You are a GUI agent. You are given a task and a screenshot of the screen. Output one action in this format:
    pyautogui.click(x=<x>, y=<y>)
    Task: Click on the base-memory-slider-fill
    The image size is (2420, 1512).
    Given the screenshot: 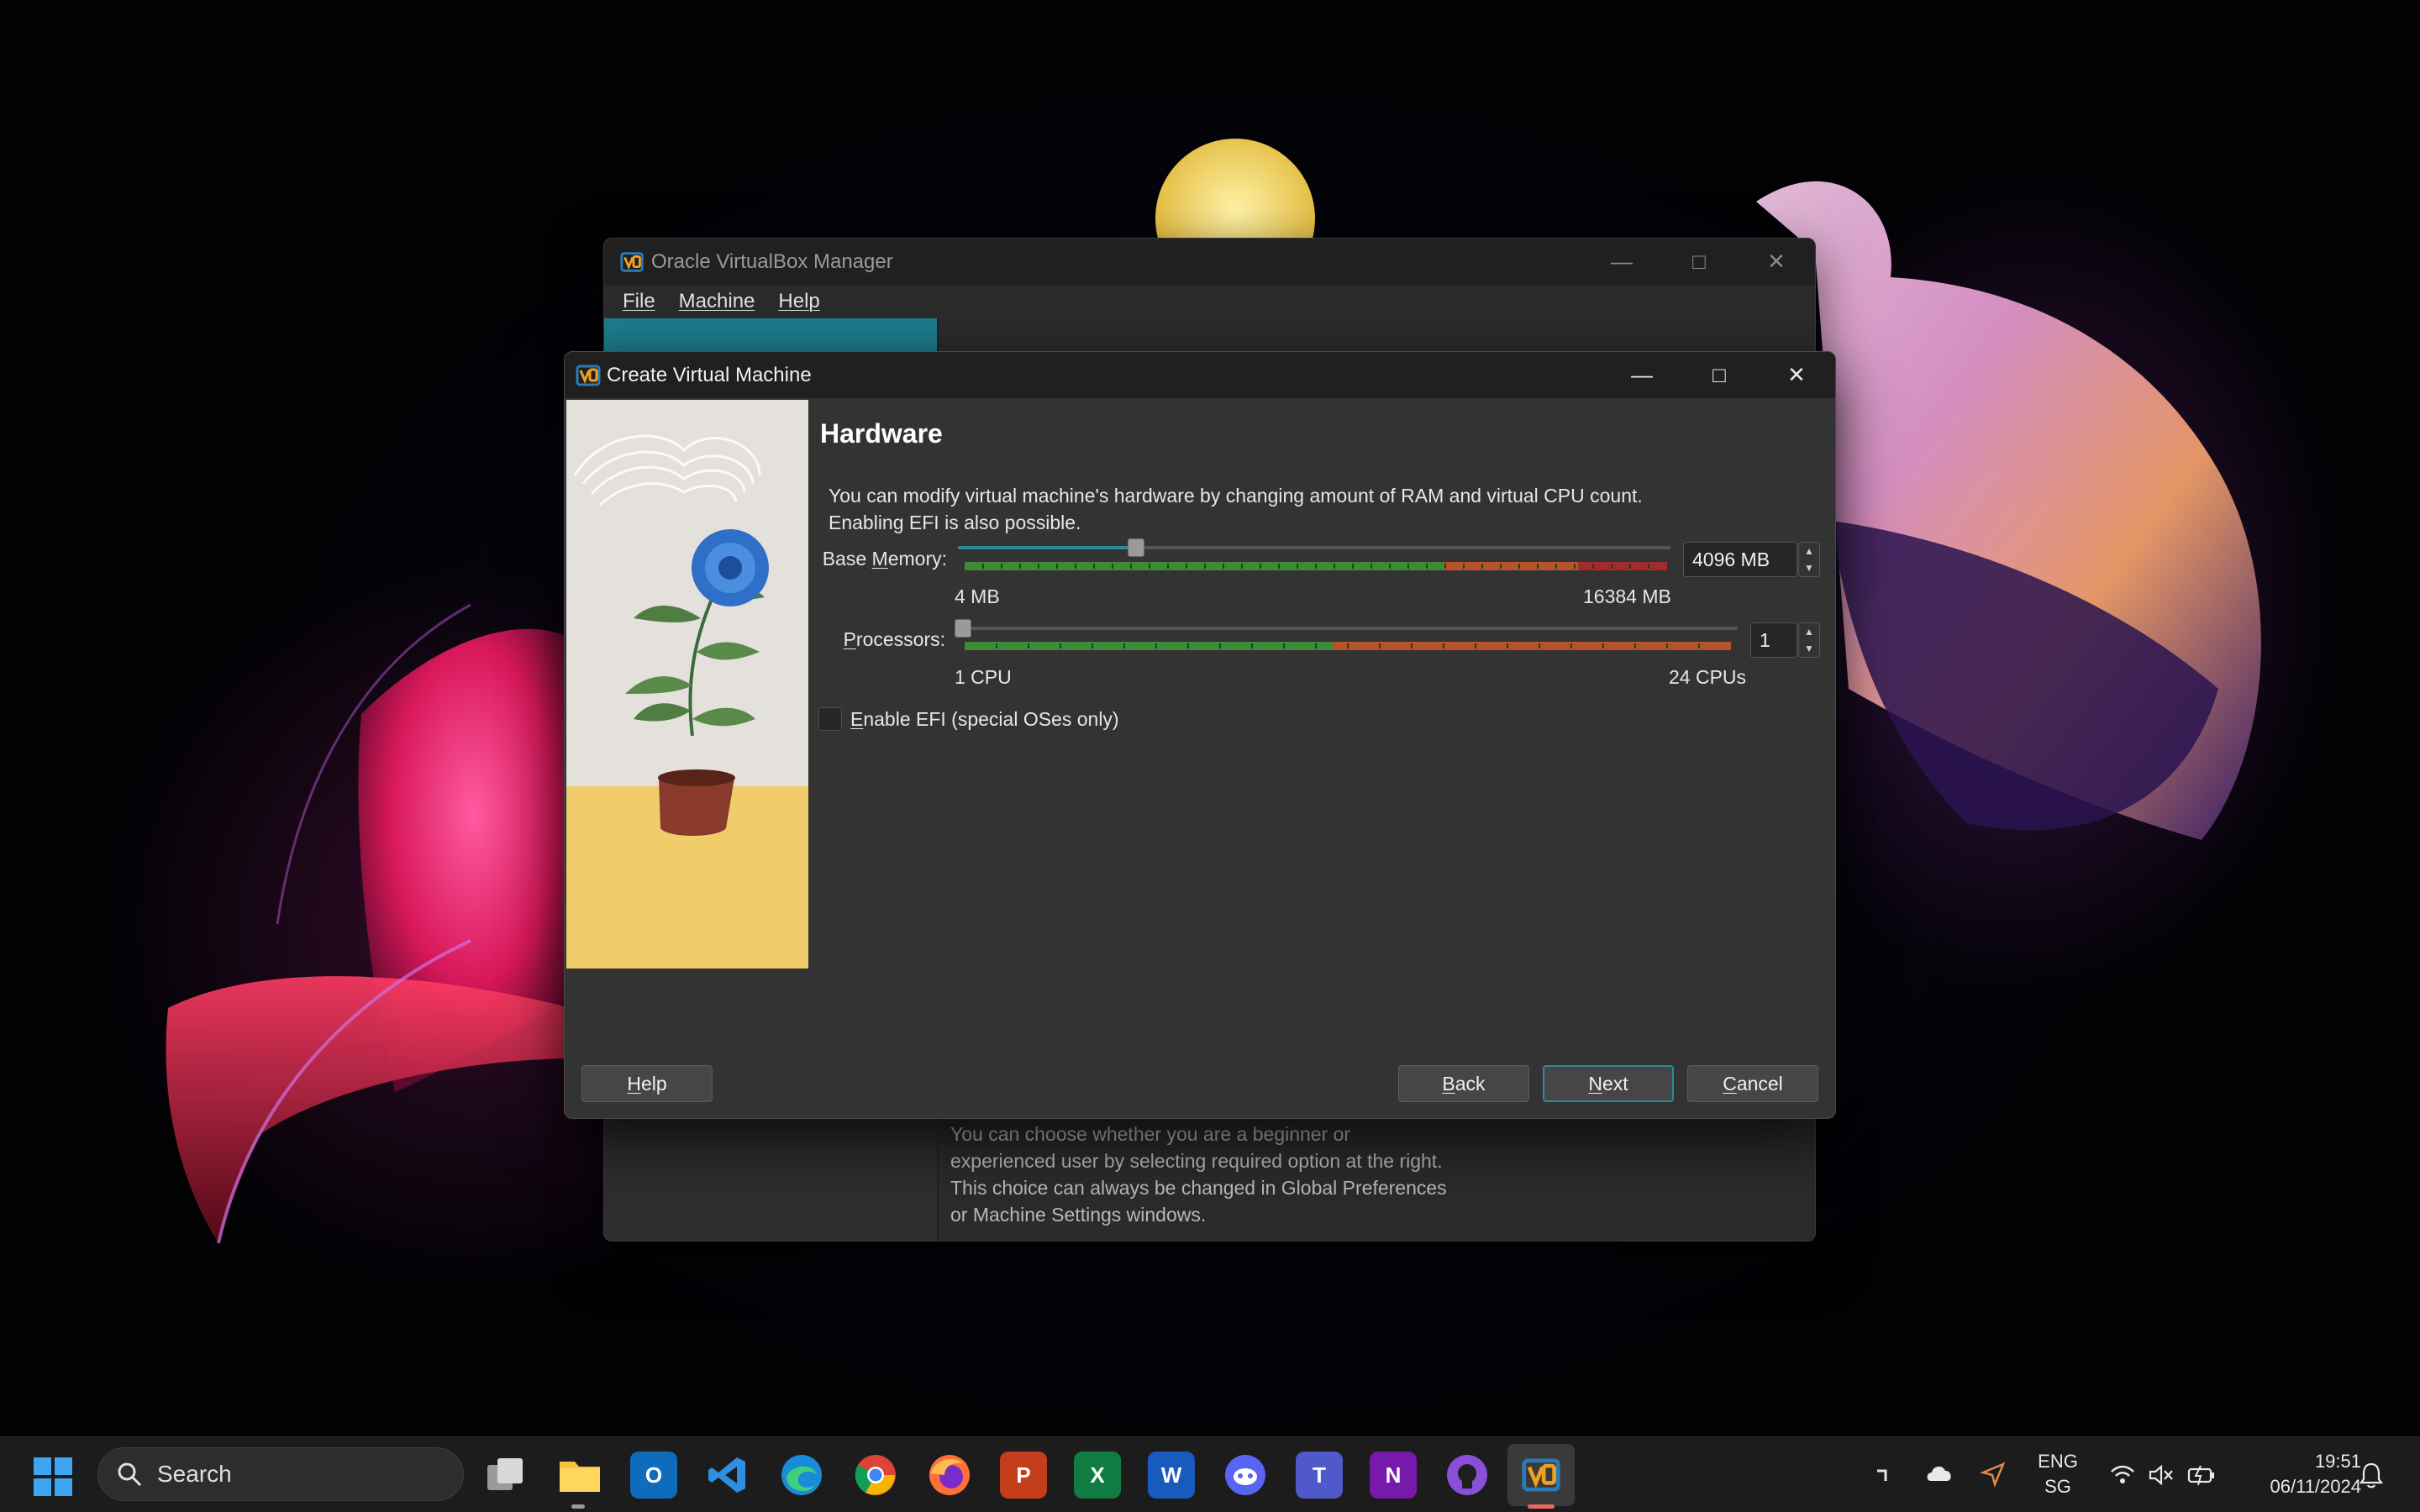 What is the action you would take?
    pyautogui.click(x=1047, y=547)
    